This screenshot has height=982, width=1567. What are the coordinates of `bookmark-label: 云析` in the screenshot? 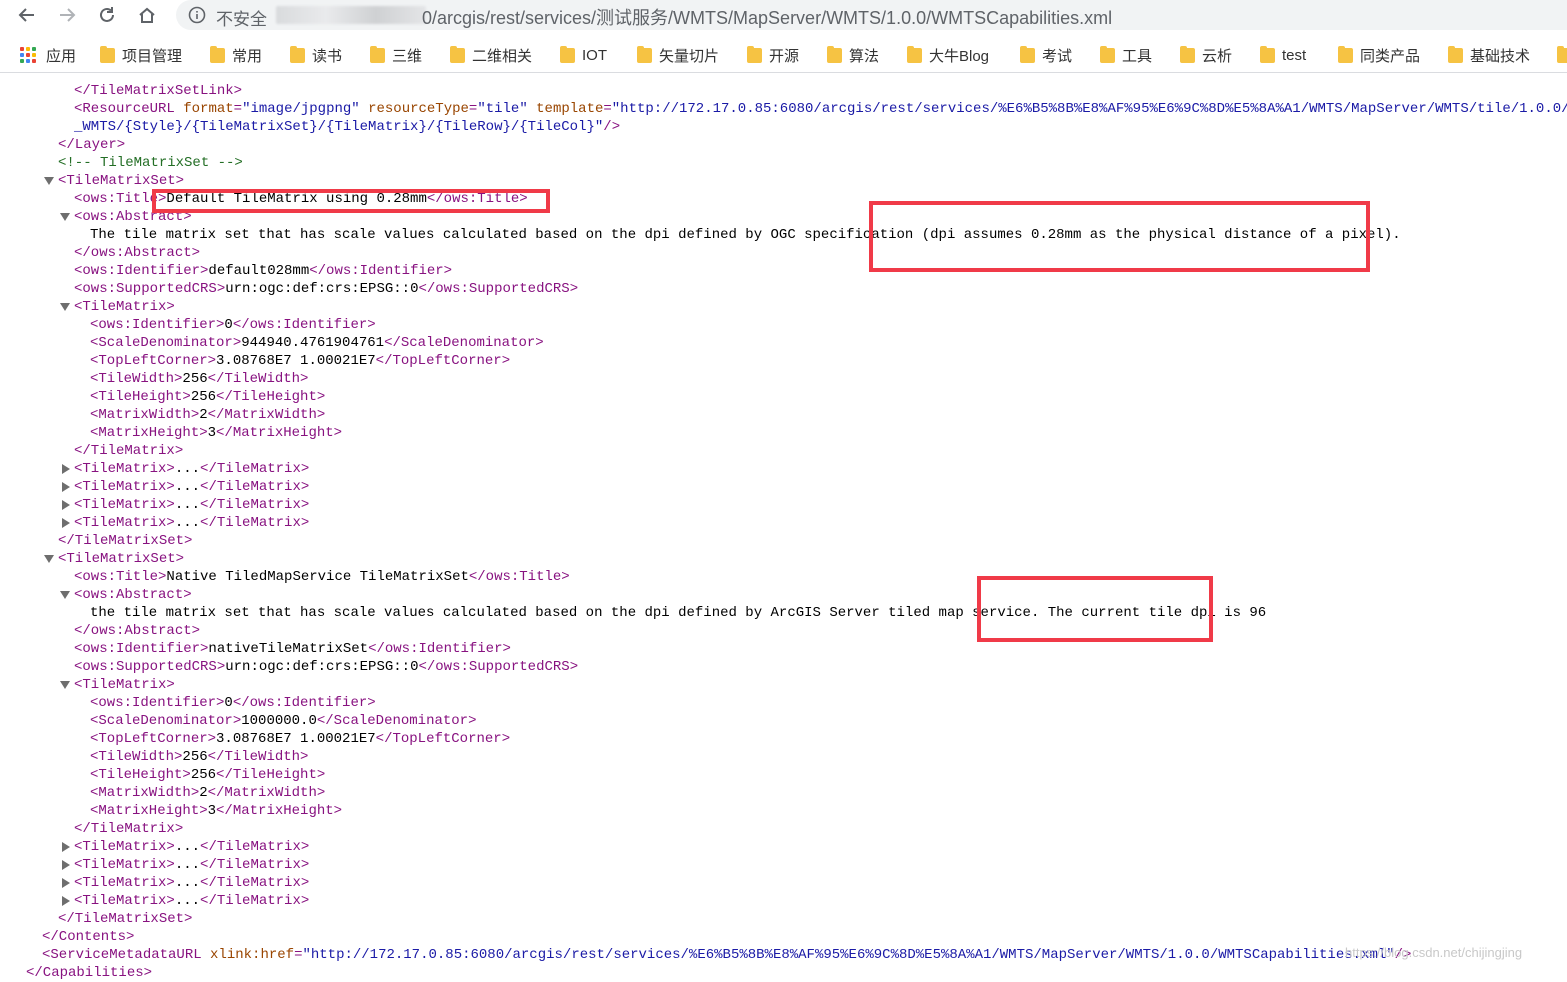 It's located at (1217, 56).